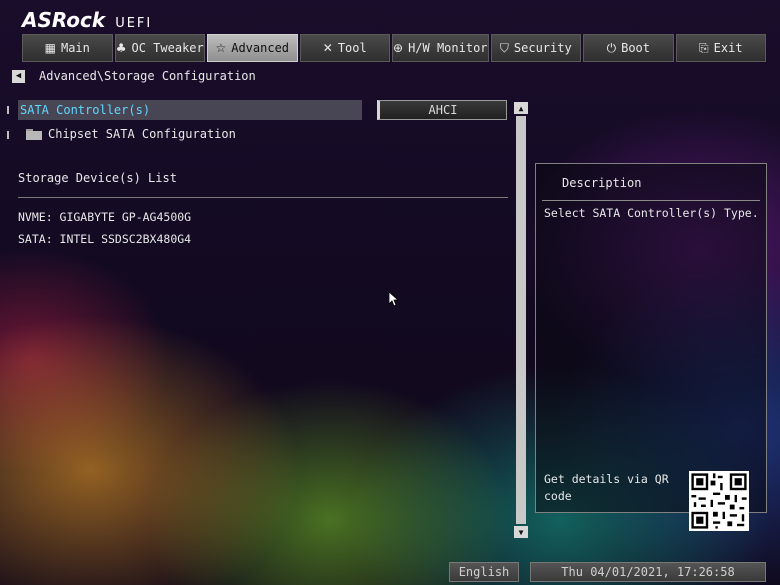  I want to click on back-arrow-icon: ◀, so click(18, 76).